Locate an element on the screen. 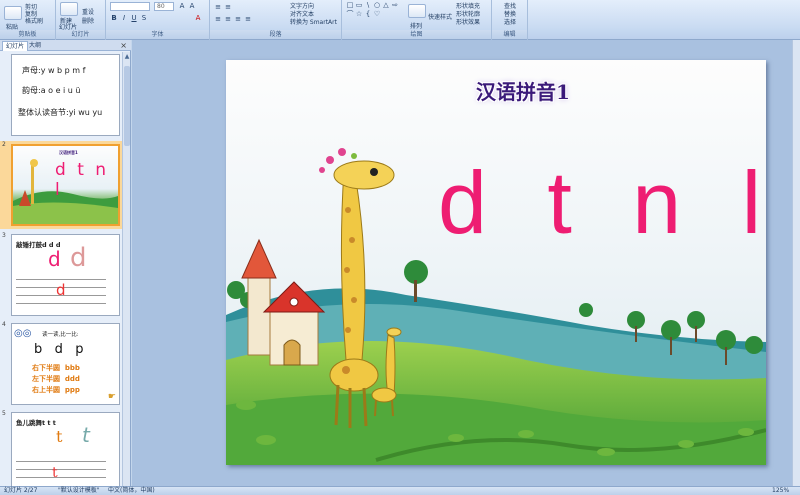 The image size is (800, 495). slides-label: 幻灯片 is located at coordinates (80, 34).